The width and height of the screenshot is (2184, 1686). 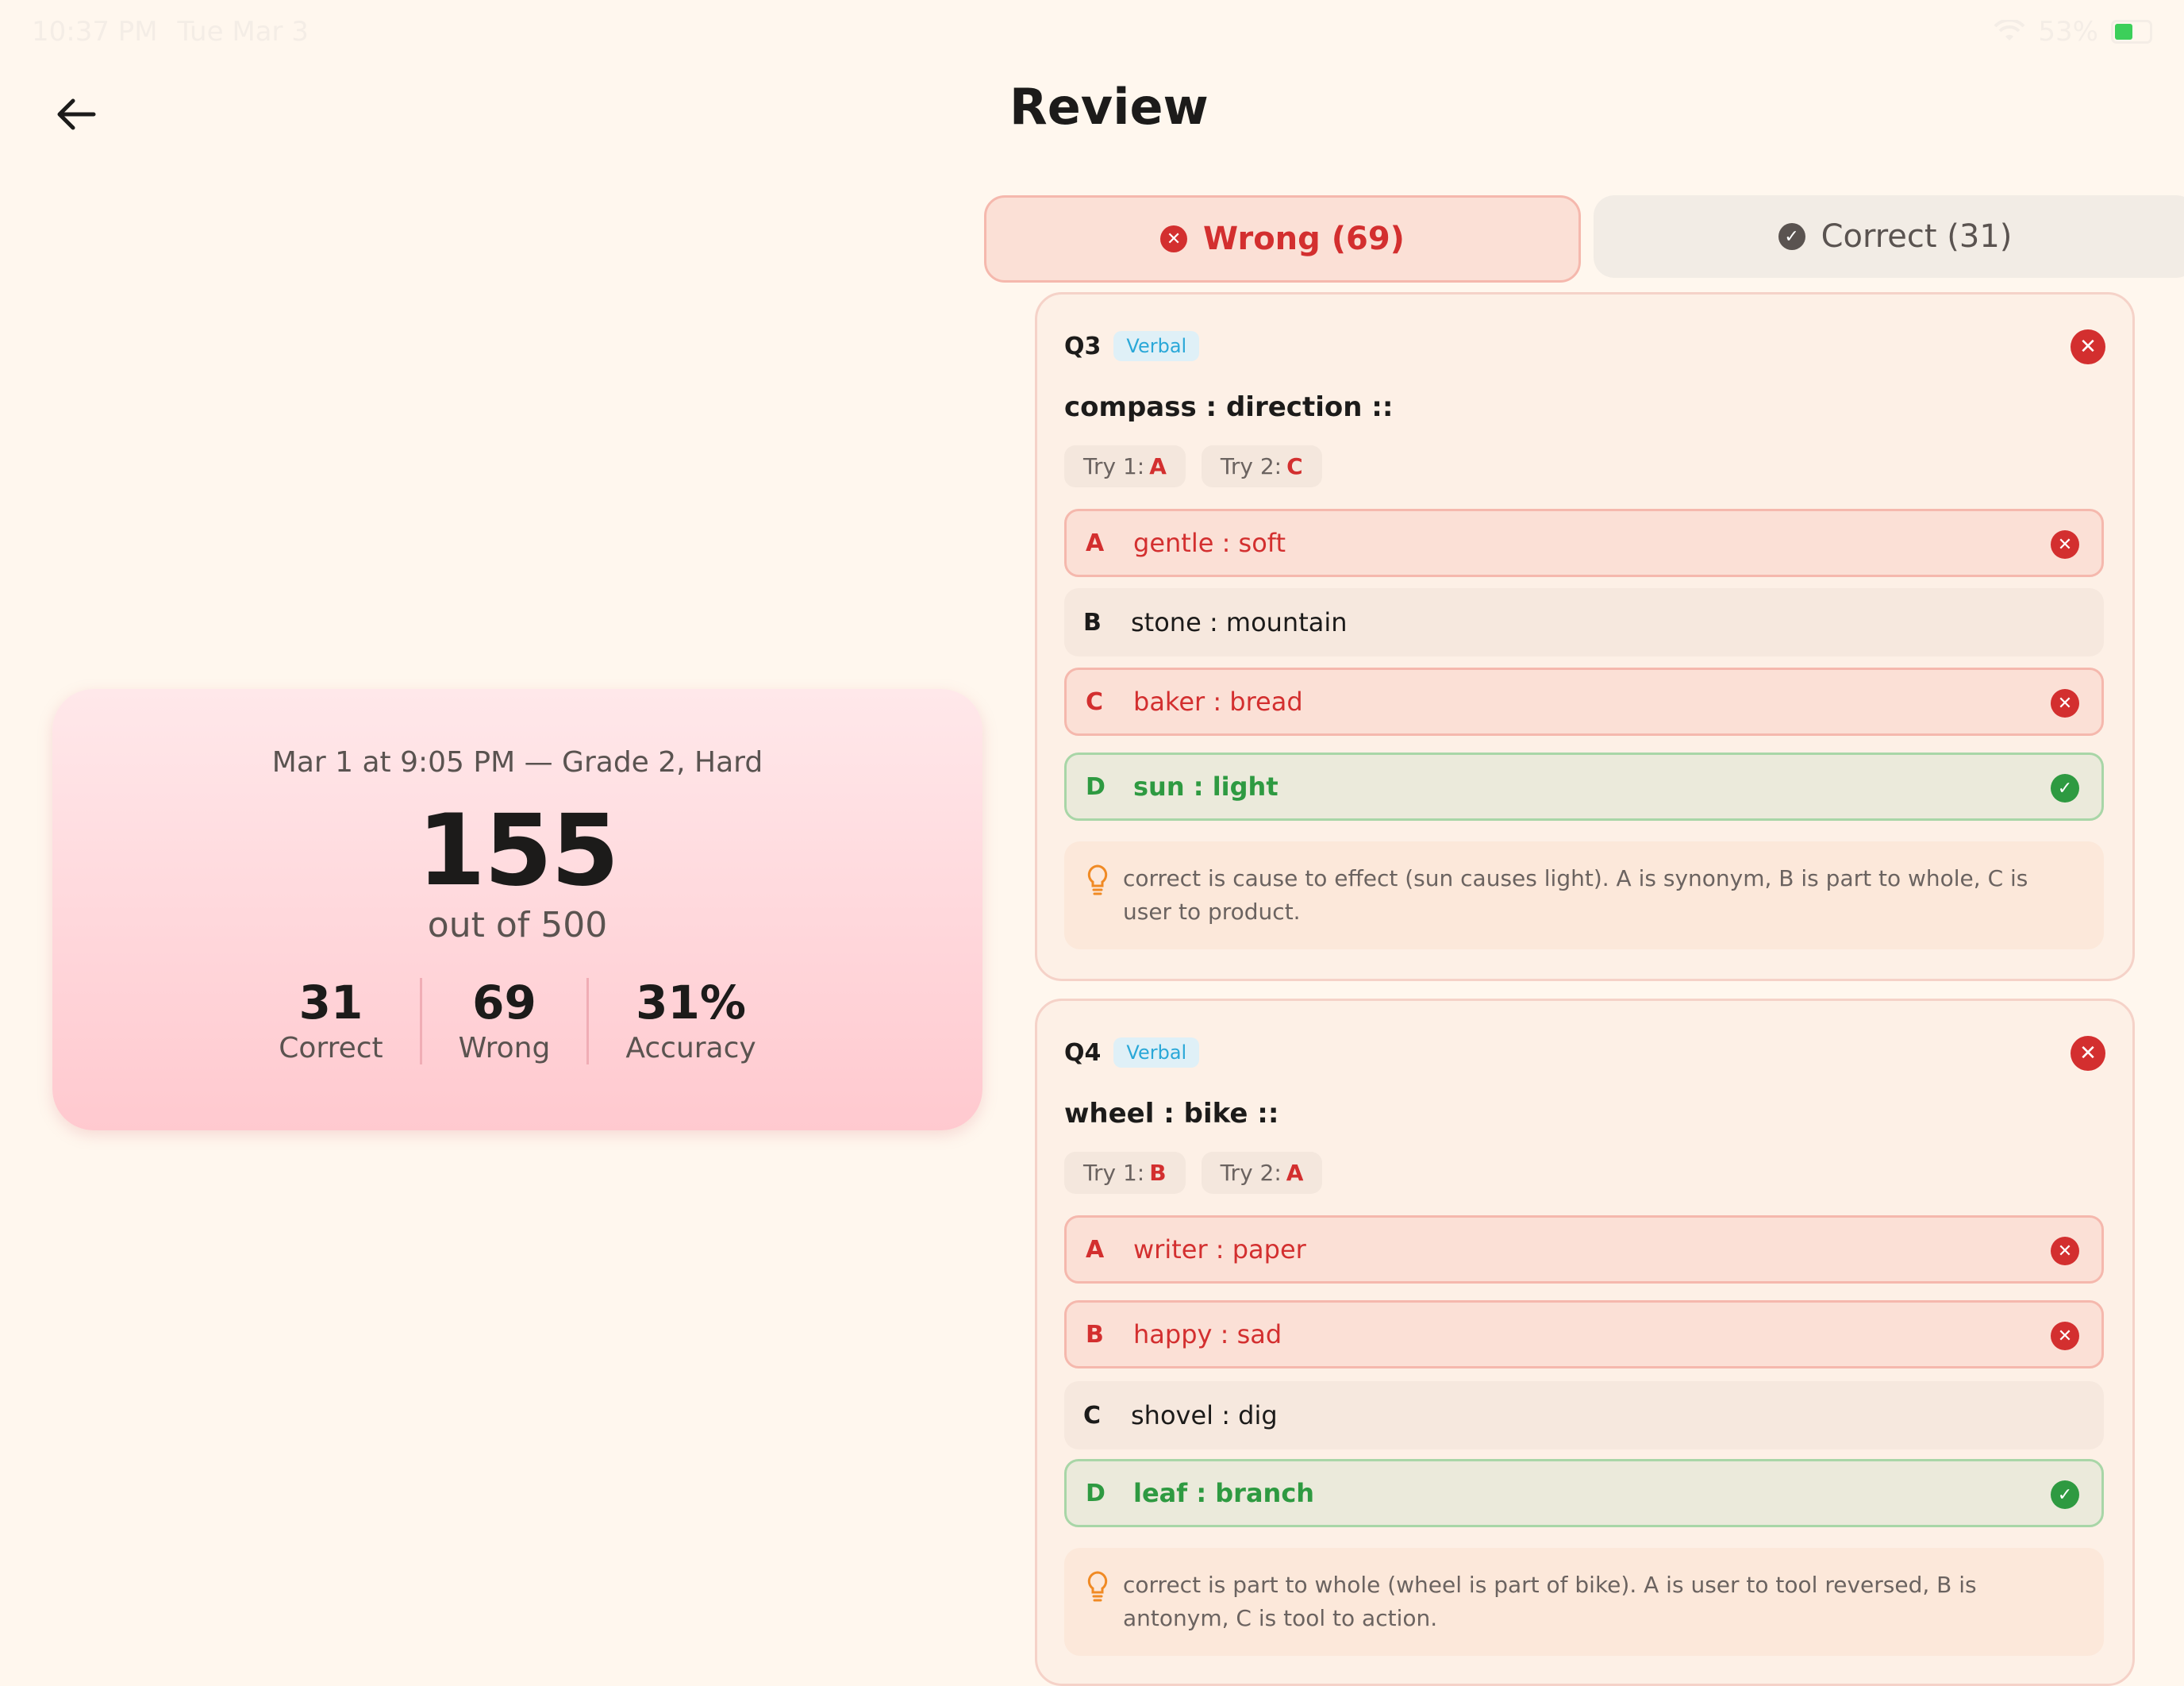 I want to click on status-clock: 10:37 PM, so click(x=95, y=32).